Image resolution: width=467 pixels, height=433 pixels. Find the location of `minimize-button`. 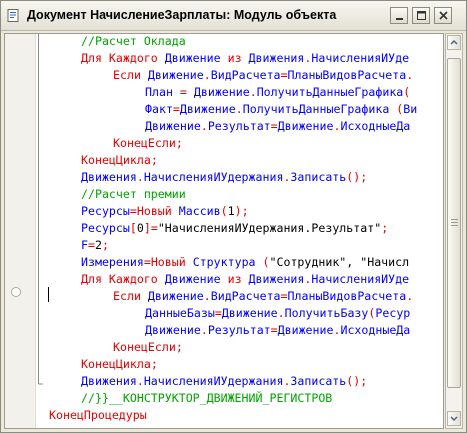

minimize-button is located at coordinates (399, 15).